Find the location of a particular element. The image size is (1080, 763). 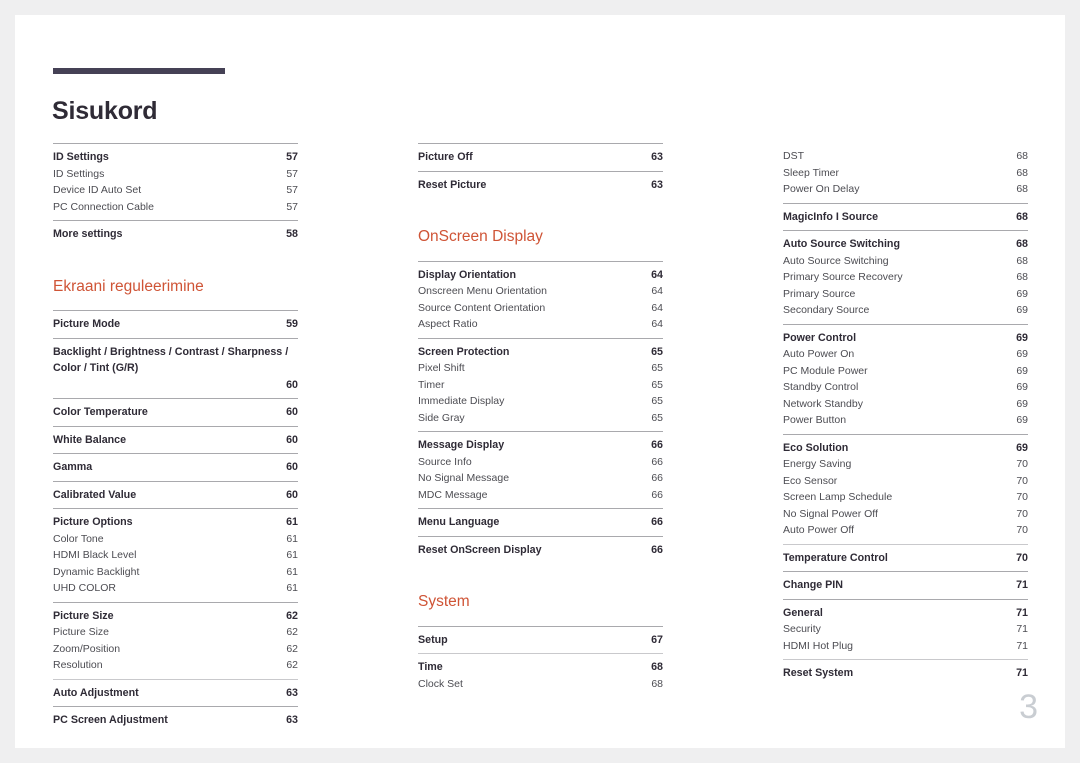

toc-entry-main: Auto Adjustment 63 is located at coordinates (175, 693).